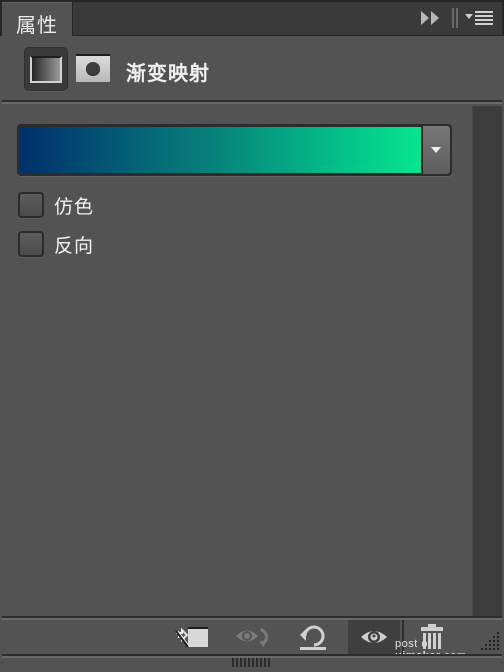 The width and height of the screenshot is (504, 672). I want to click on gradient-map-thumbnail-icon, so click(46, 69).